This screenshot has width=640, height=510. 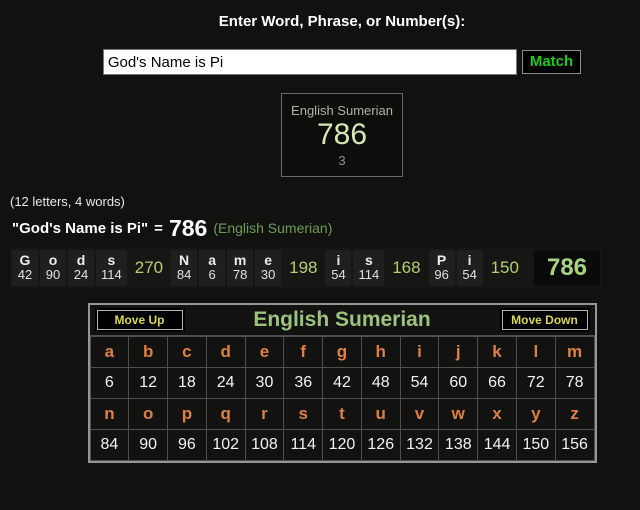 I want to click on table-value-cell: 48, so click(x=380, y=382).